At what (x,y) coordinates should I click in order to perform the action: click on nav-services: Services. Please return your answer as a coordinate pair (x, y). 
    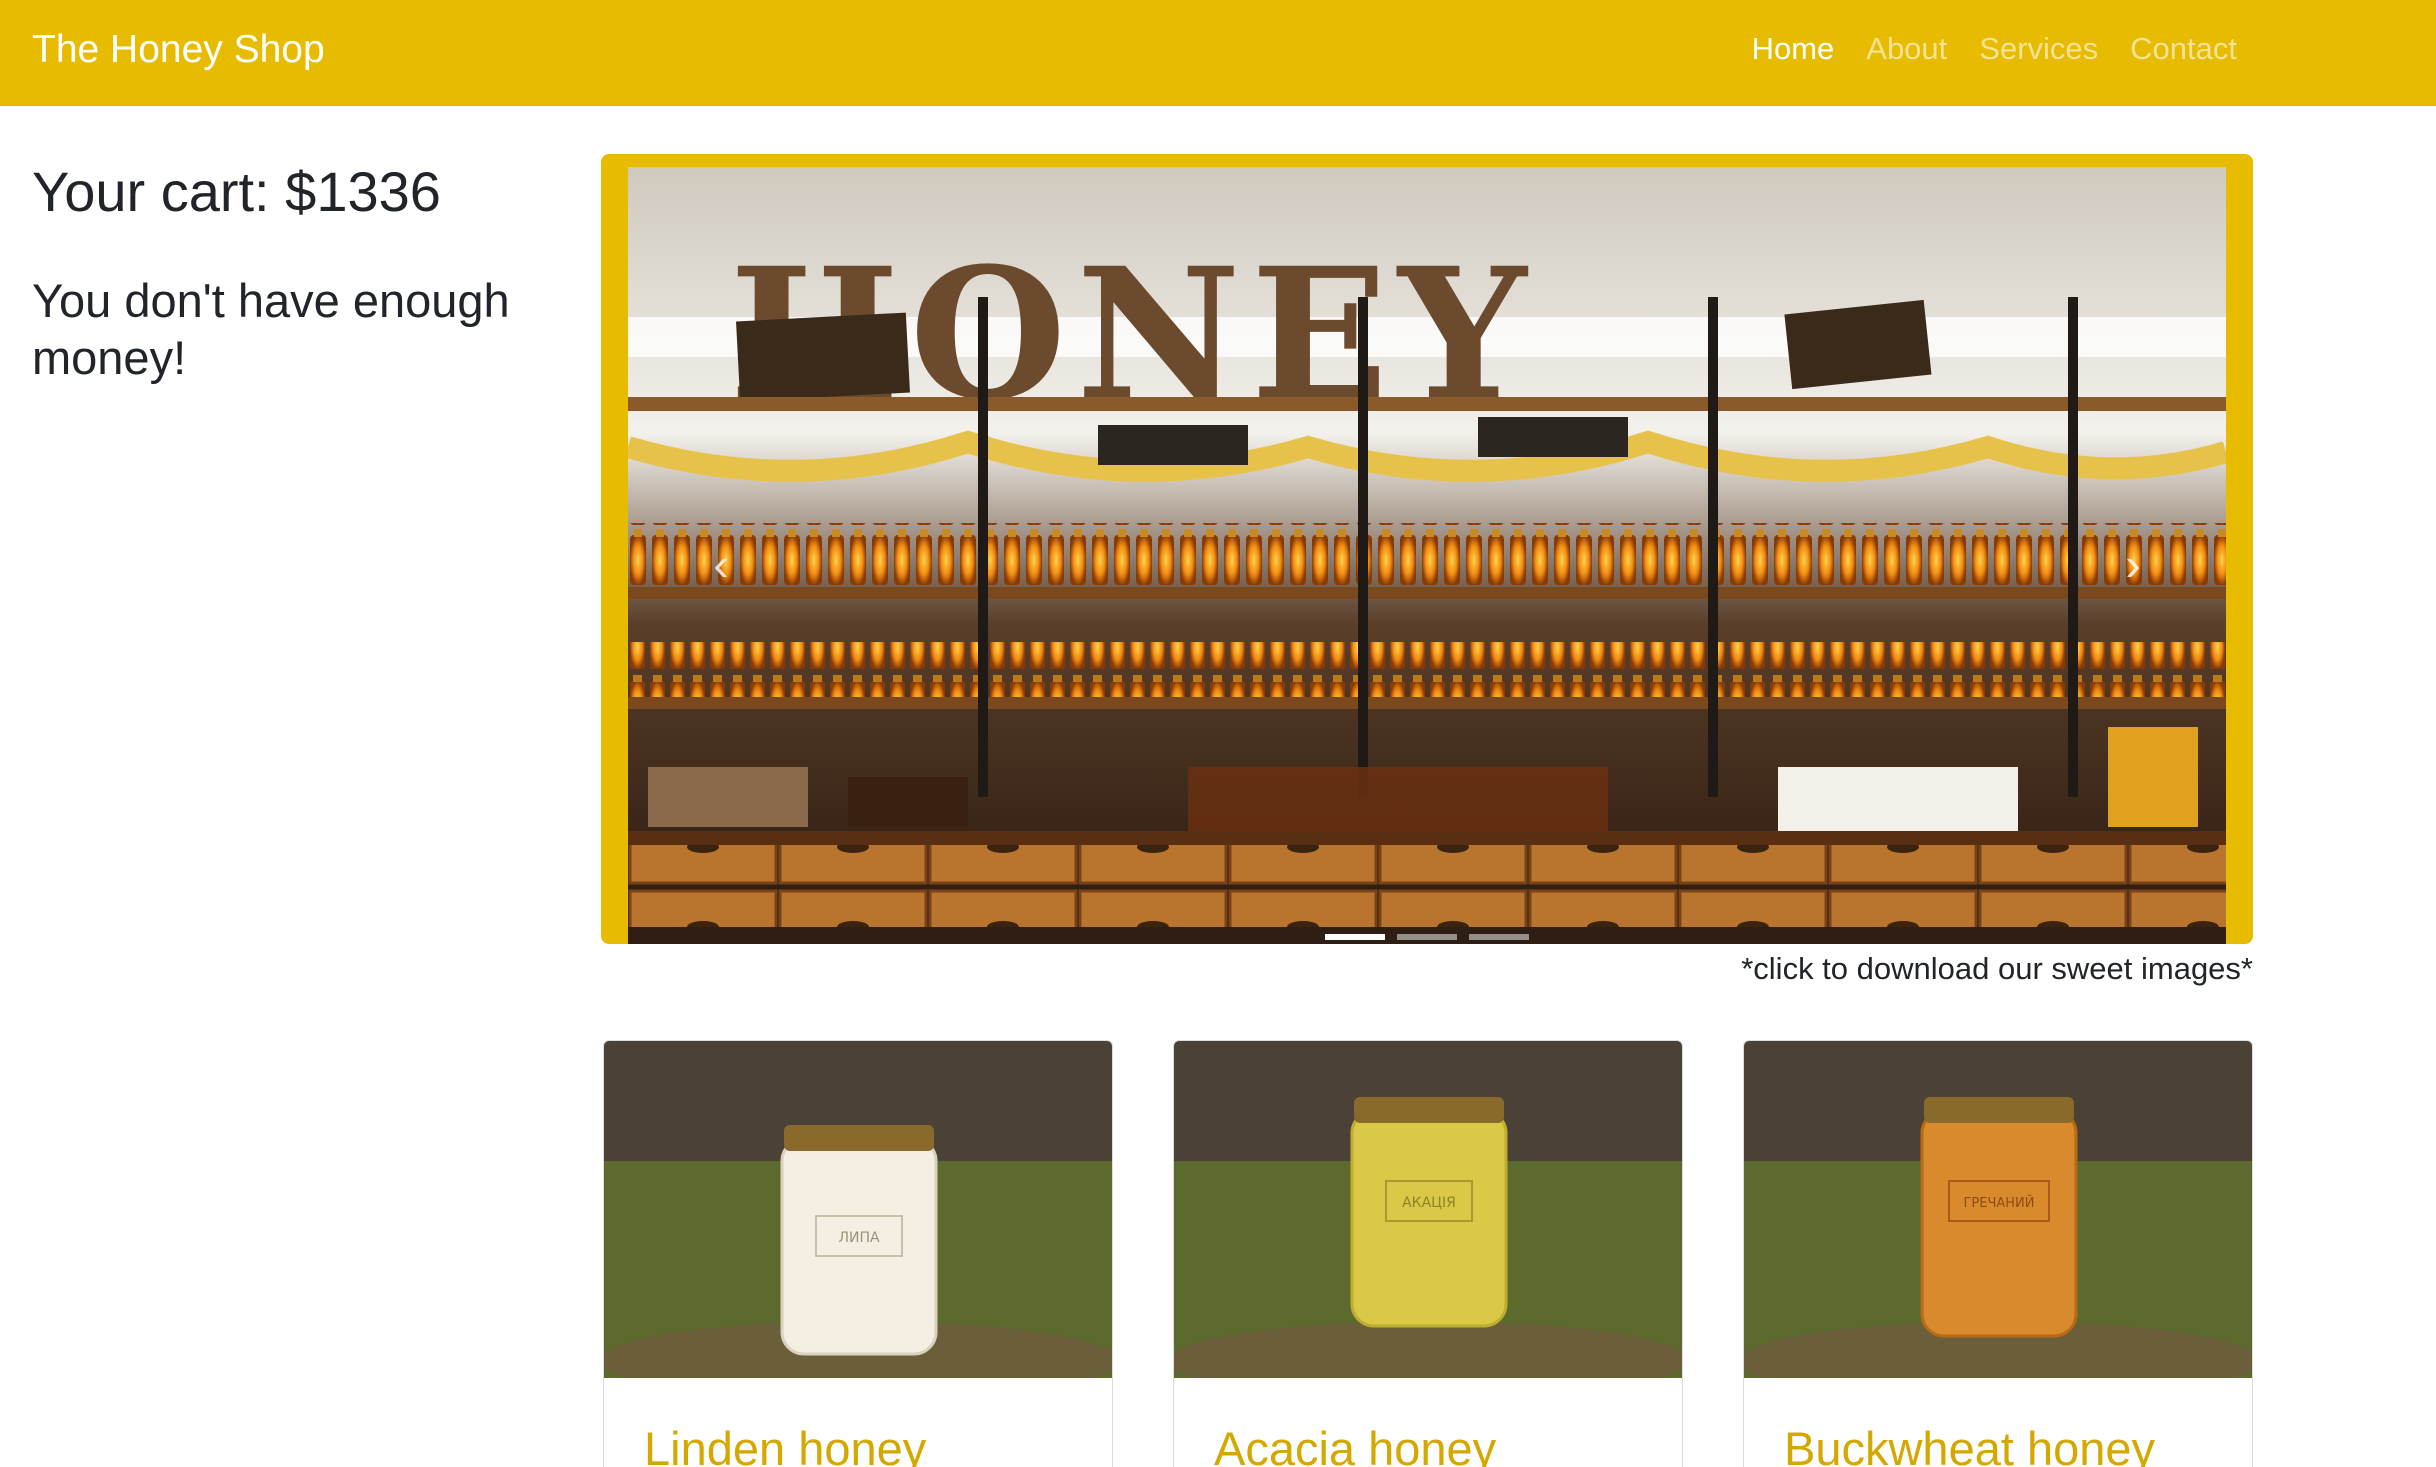
    Looking at the image, I should click on (2038, 48).